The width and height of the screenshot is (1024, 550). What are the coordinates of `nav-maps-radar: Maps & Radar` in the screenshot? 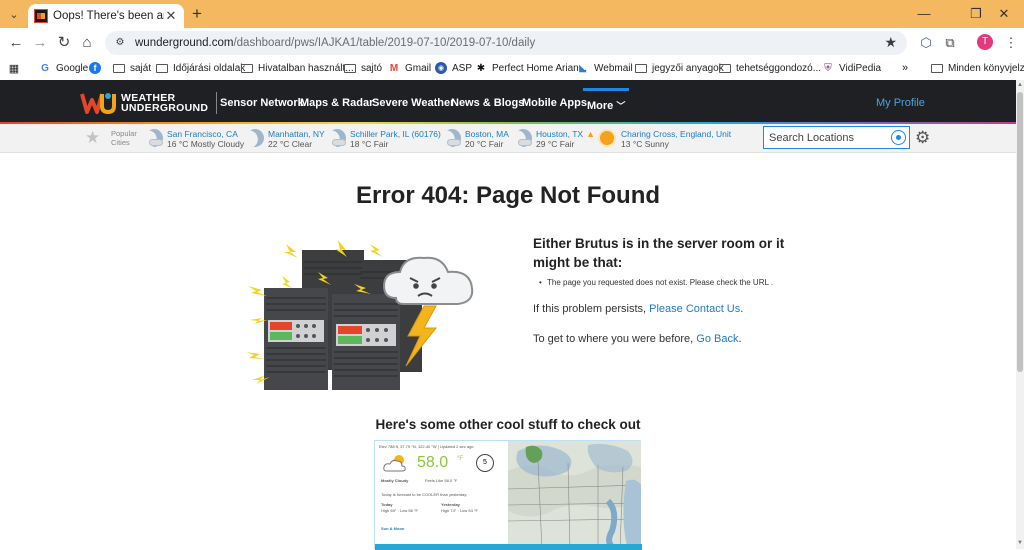 It's located at (336, 103).